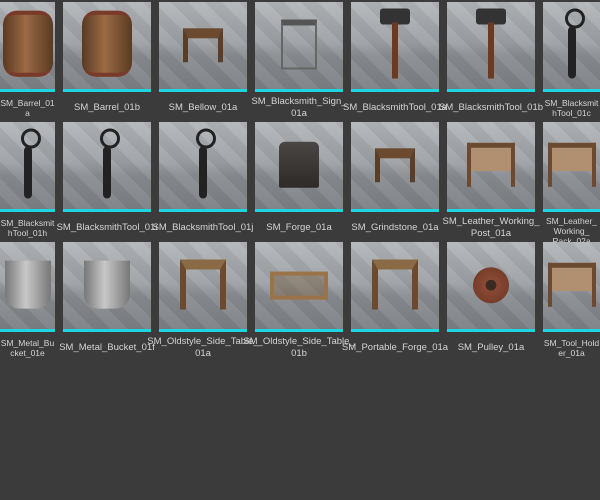 The image size is (600, 500). I want to click on asset-tile: SM_Leather_Working_ Rack_02a, so click(571, 184).